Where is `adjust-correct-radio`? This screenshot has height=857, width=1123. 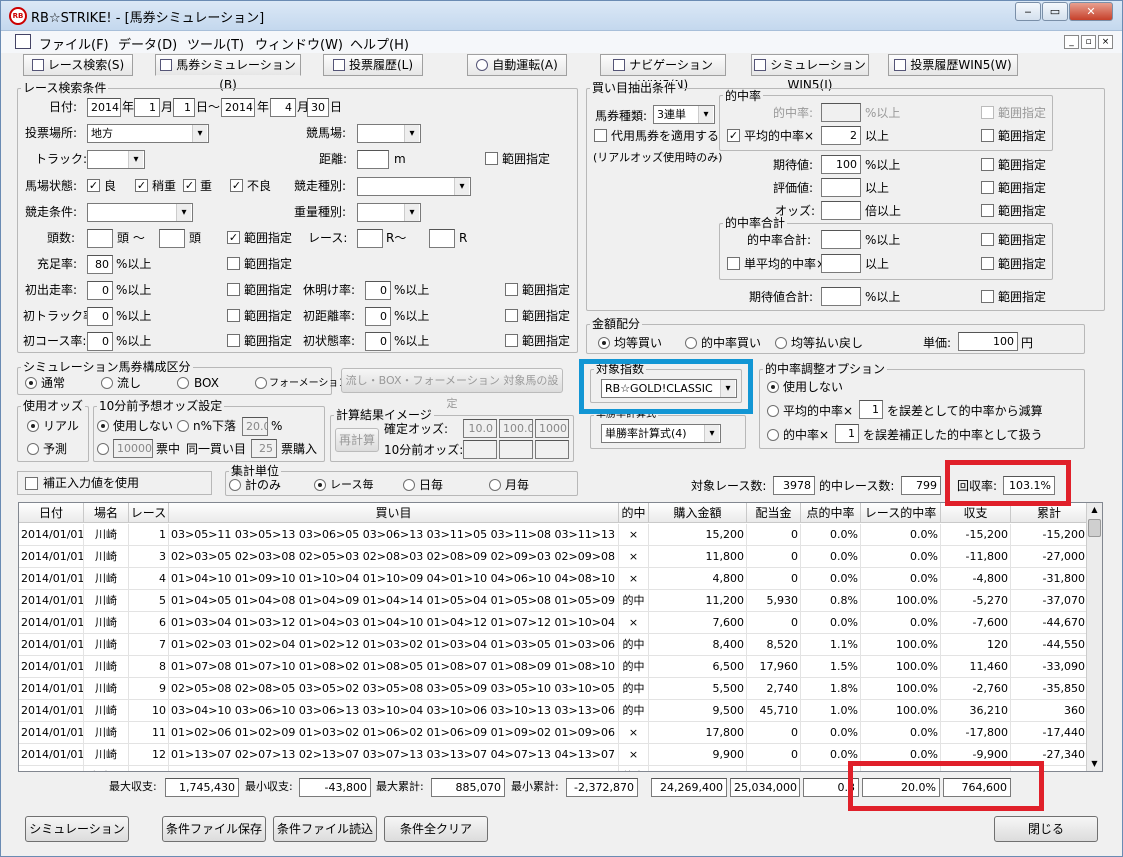 adjust-correct-radio is located at coordinates (773, 435).